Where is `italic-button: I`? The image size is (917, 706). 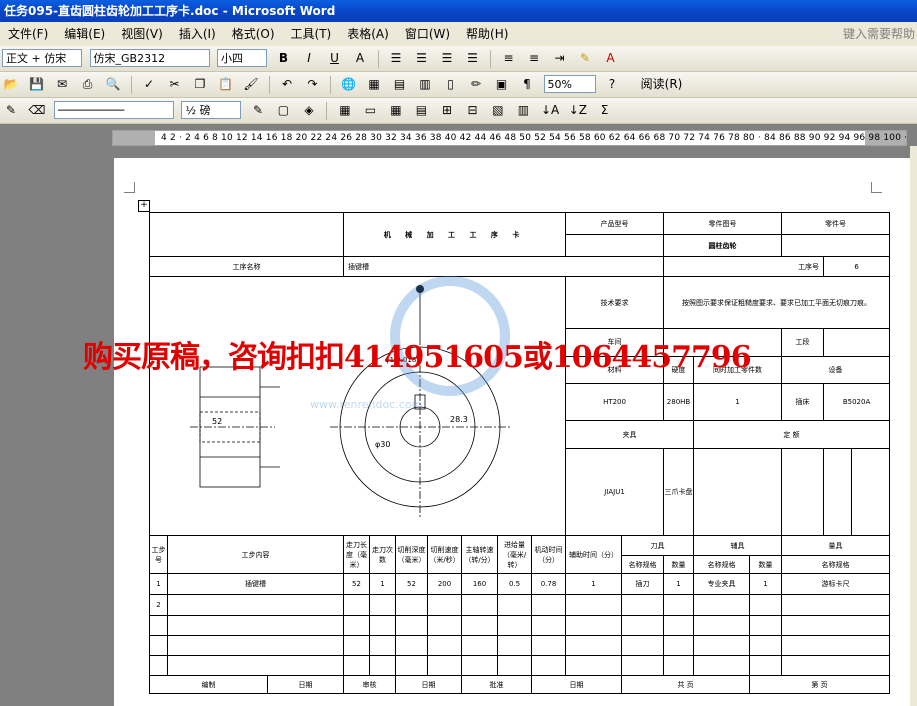 italic-button: I is located at coordinates (309, 58).